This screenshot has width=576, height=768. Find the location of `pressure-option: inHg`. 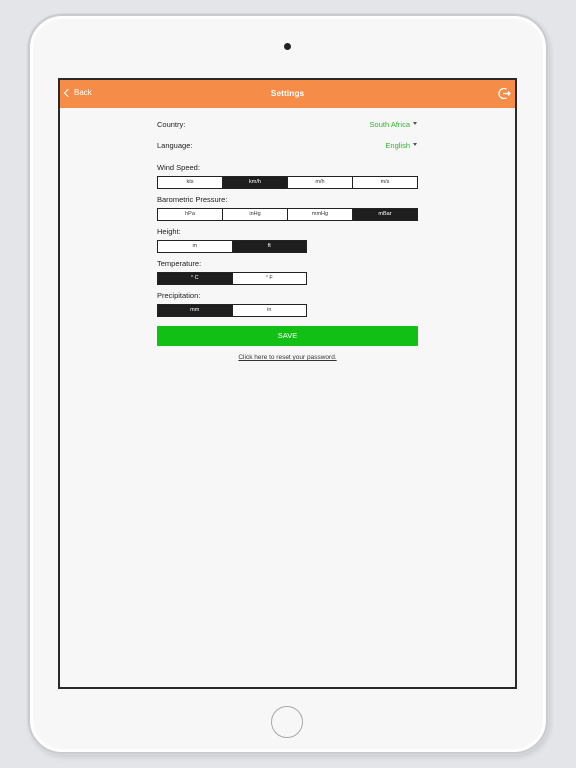

pressure-option: inHg is located at coordinates (255, 214).